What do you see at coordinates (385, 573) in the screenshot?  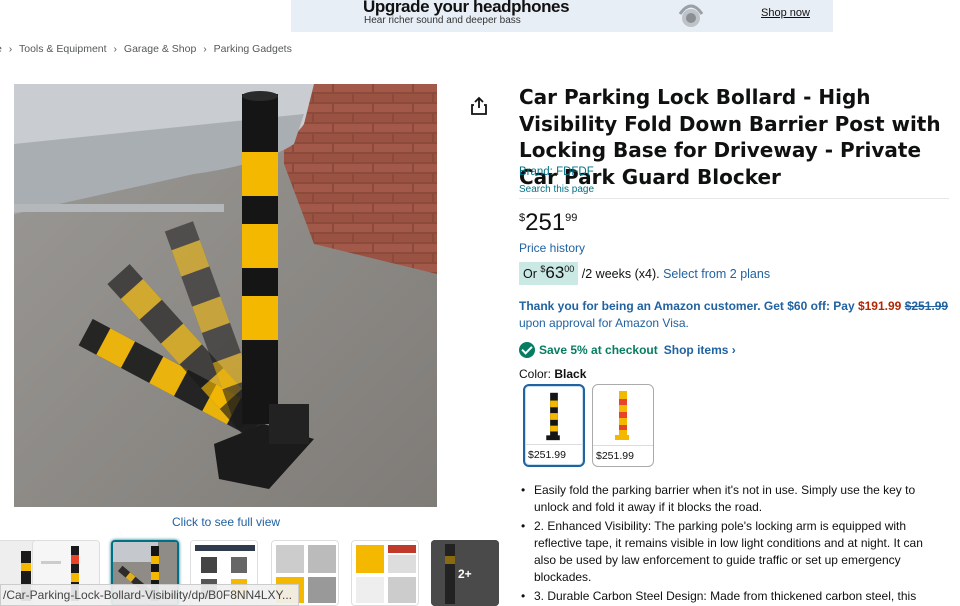 I see `thumbnail` at bounding box center [385, 573].